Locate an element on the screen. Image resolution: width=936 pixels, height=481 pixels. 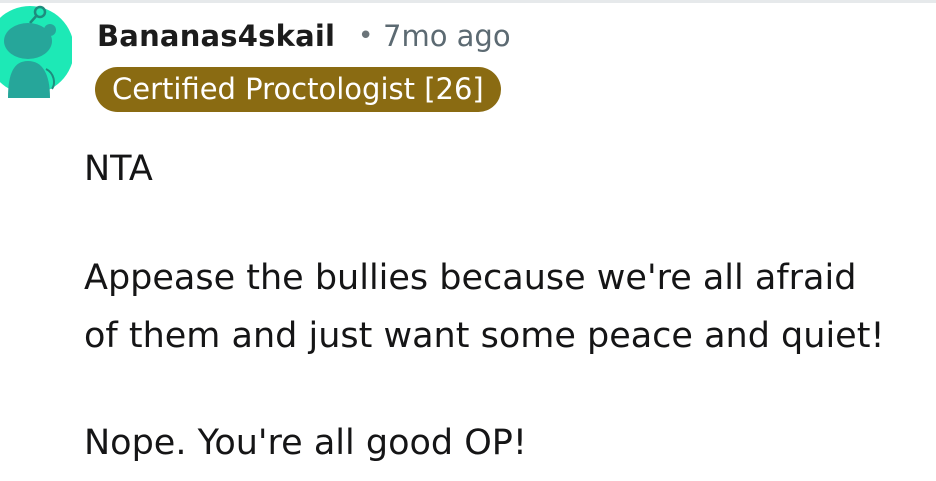
user-flair-badge: Certified Proctologist [26] is located at coordinates (298, 89).